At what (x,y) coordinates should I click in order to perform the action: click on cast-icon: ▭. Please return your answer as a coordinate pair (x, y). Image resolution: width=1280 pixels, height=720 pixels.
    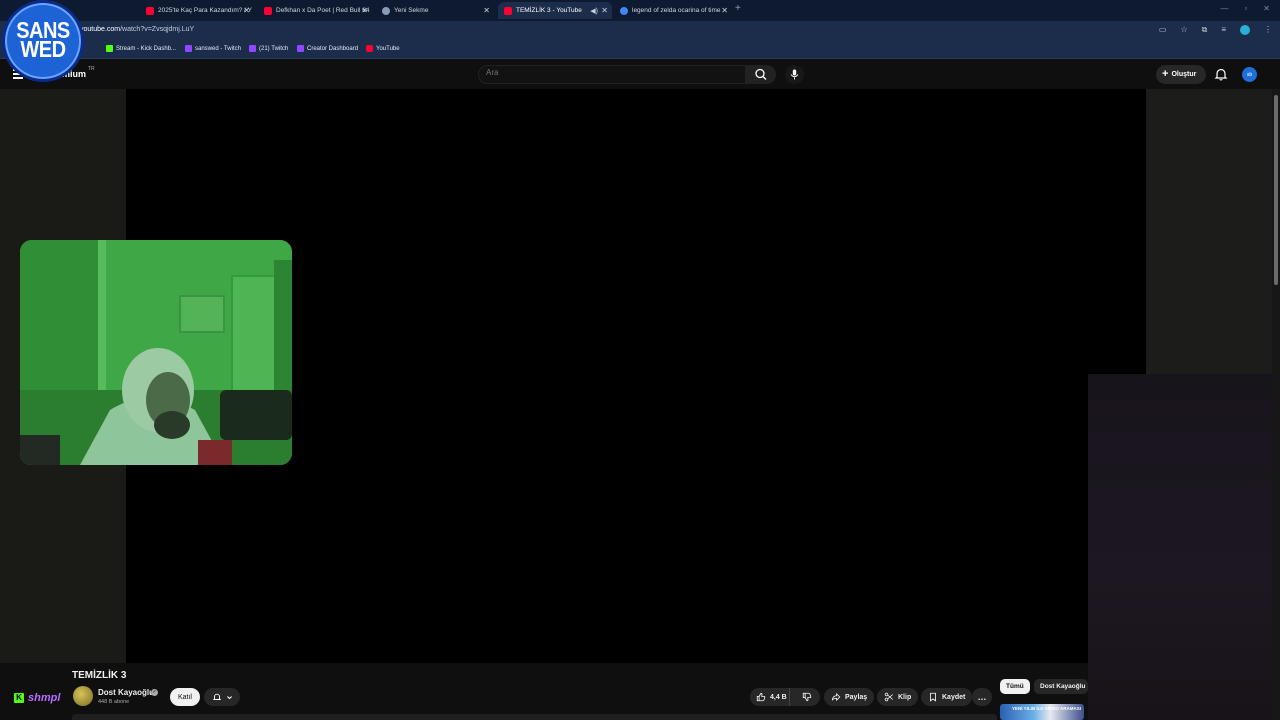
    Looking at the image, I should click on (1163, 30).